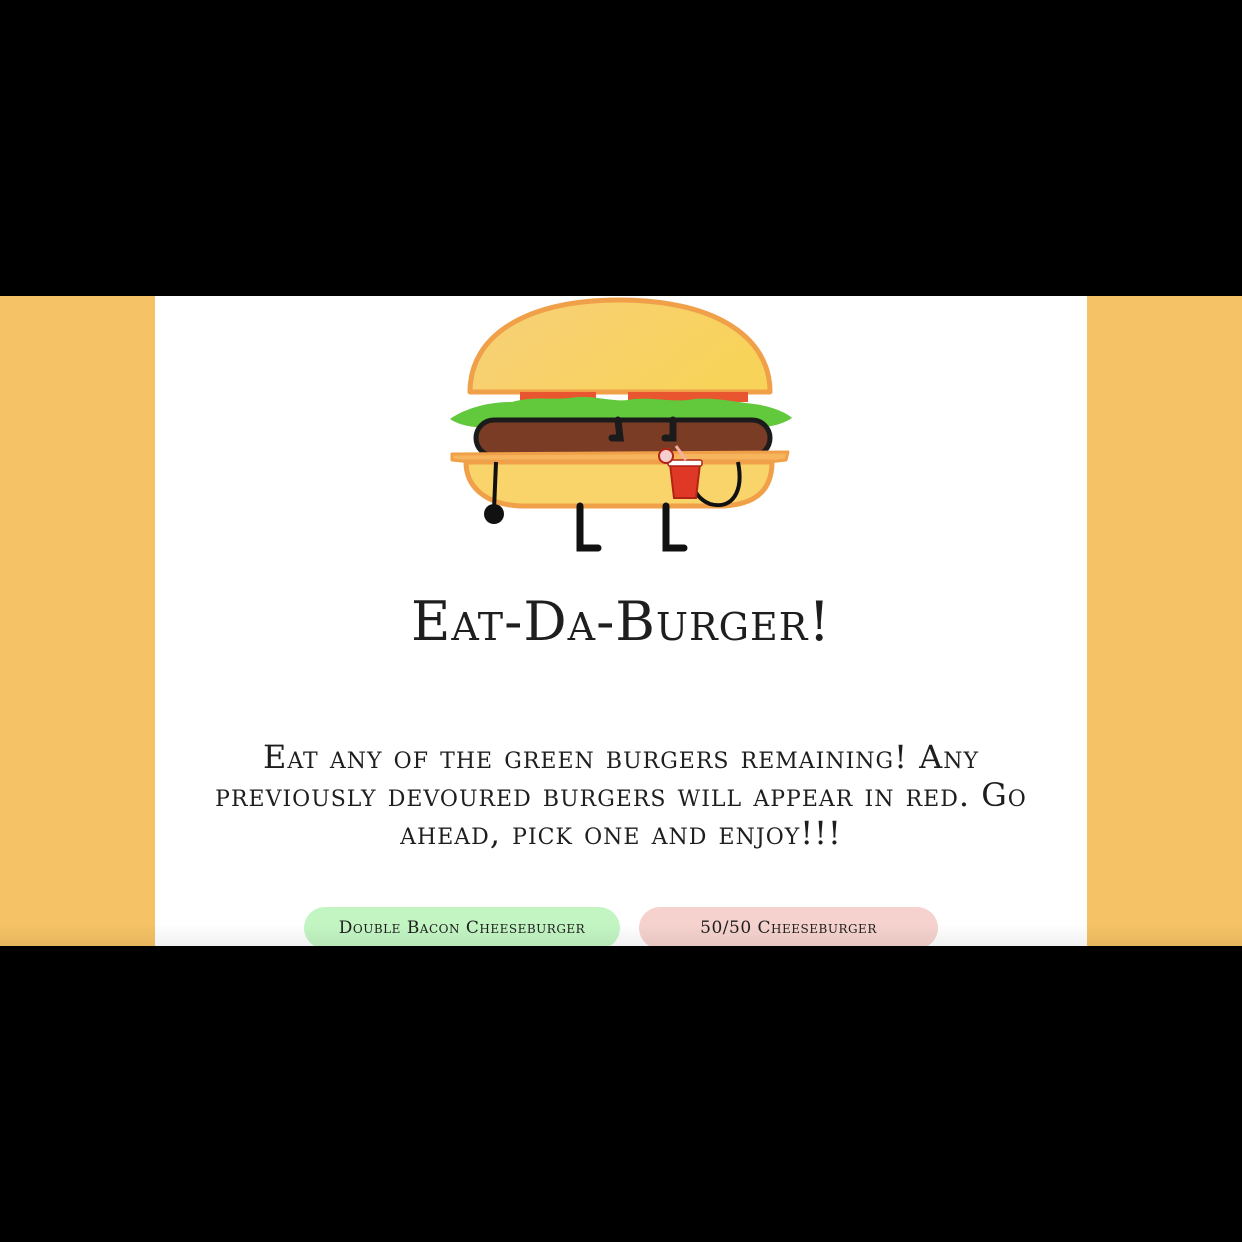 The height and width of the screenshot is (1242, 1242). What do you see at coordinates (788, 926) in the screenshot?
I see `burger-button-devoured: 50/50 Cheeseburger` at bounding box center [788, 926].